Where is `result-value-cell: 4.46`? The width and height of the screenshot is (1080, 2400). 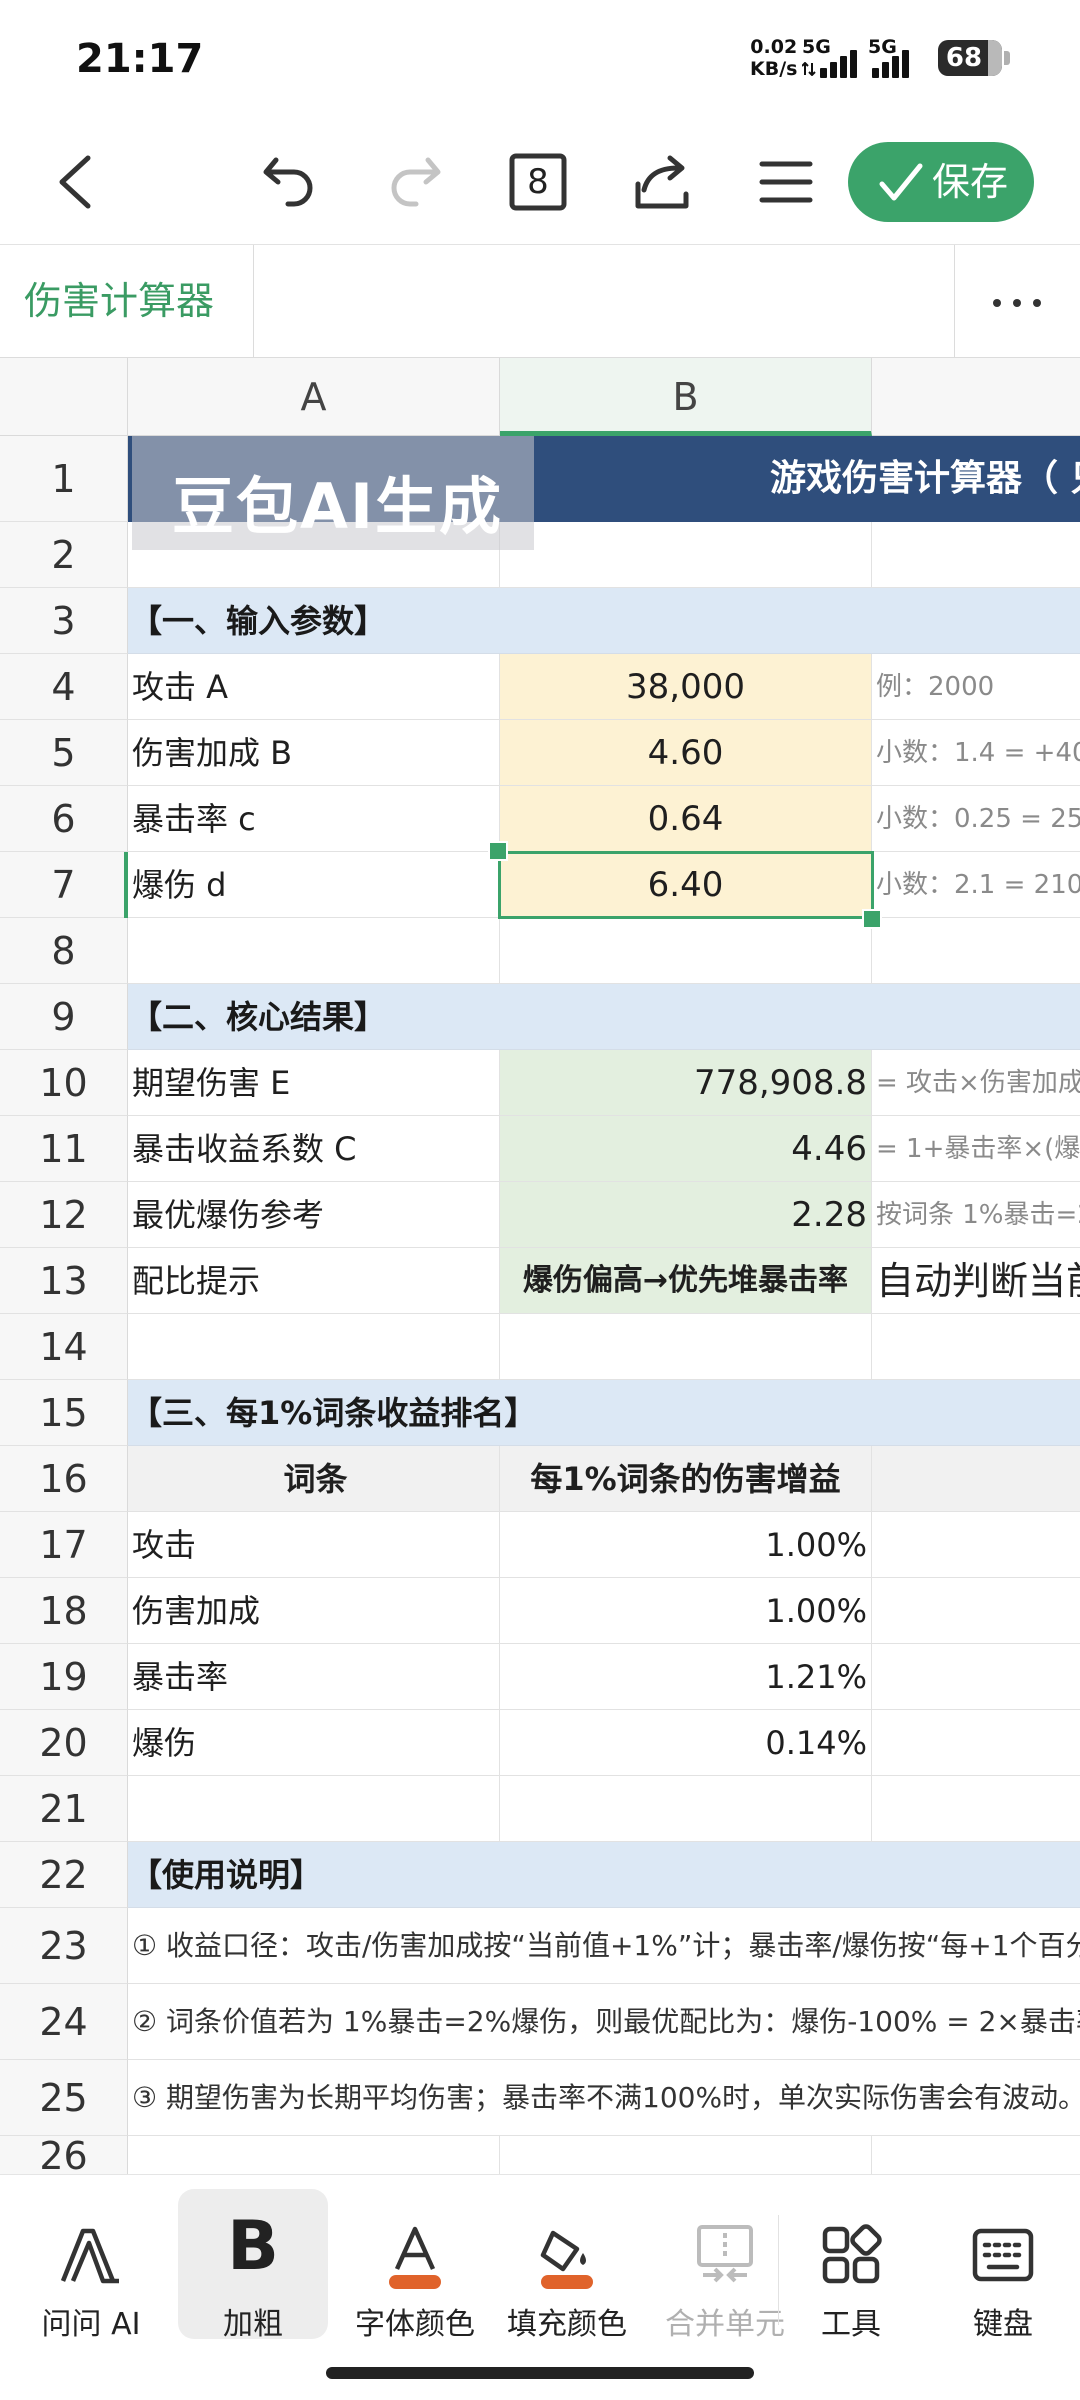
result-value-cell: 4.46 is located at coordinates (686, 1149).